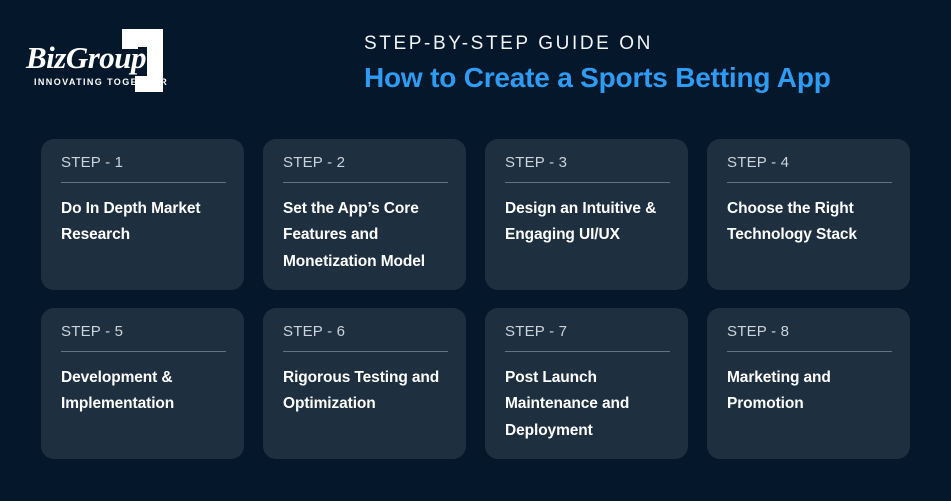 The image size is (951, 501). What do you see at coordinates (92, 331) in the screenshot?
I see `step-label: STEP - 5` at bounding box center [92, 331].